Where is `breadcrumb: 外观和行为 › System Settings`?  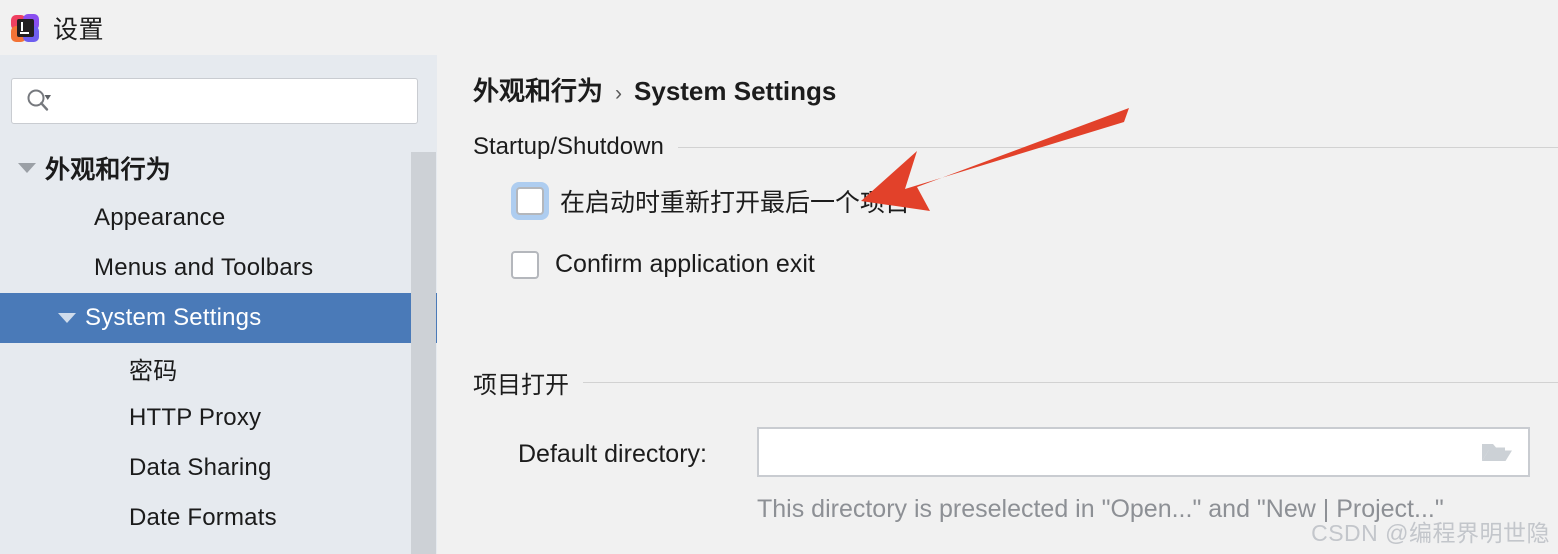
breadcrumb: 外观和行为 › System Settings is located at coordinates (654, 89).